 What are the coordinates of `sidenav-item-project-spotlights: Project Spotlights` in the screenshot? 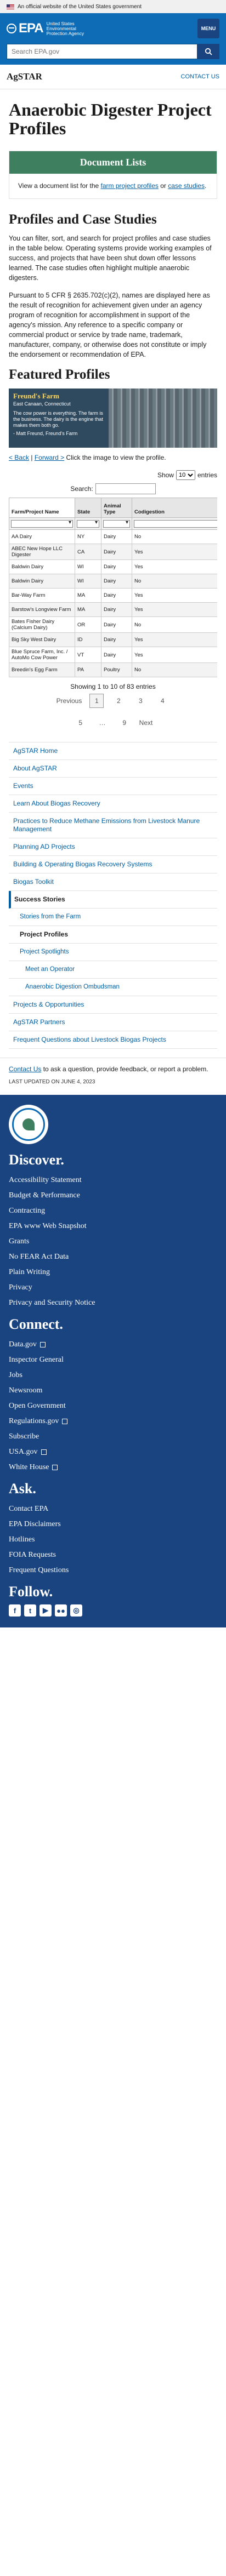 It's located at (113, 952).